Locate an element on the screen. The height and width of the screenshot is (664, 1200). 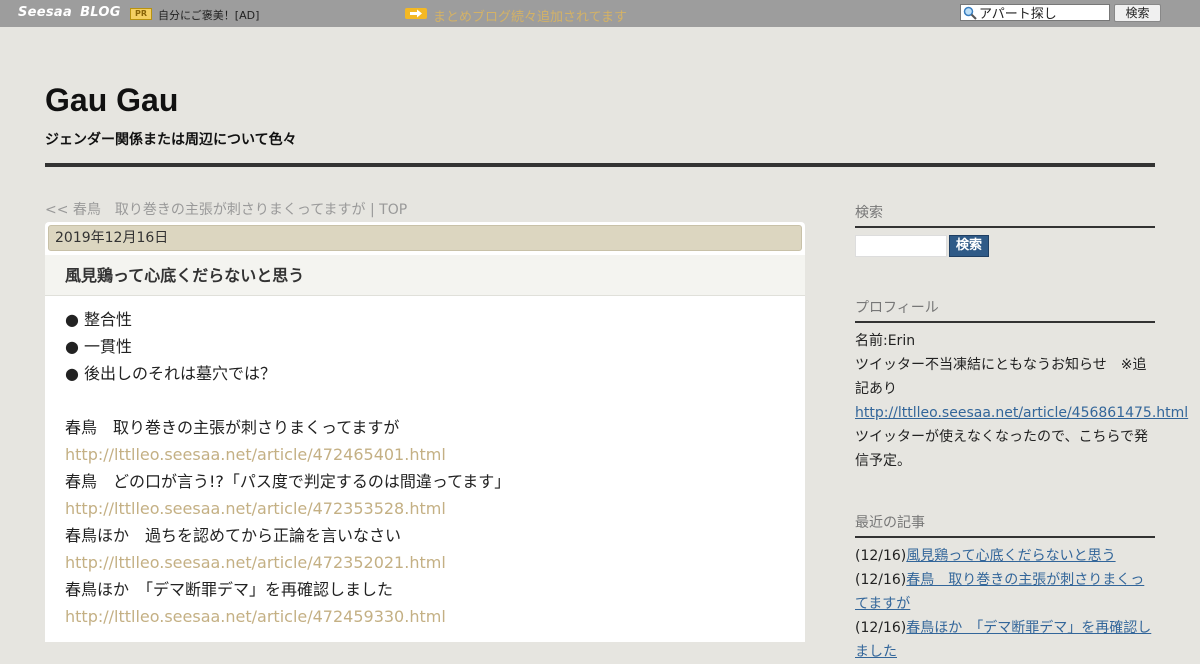
header-divider is located at coordinates (600, 165).